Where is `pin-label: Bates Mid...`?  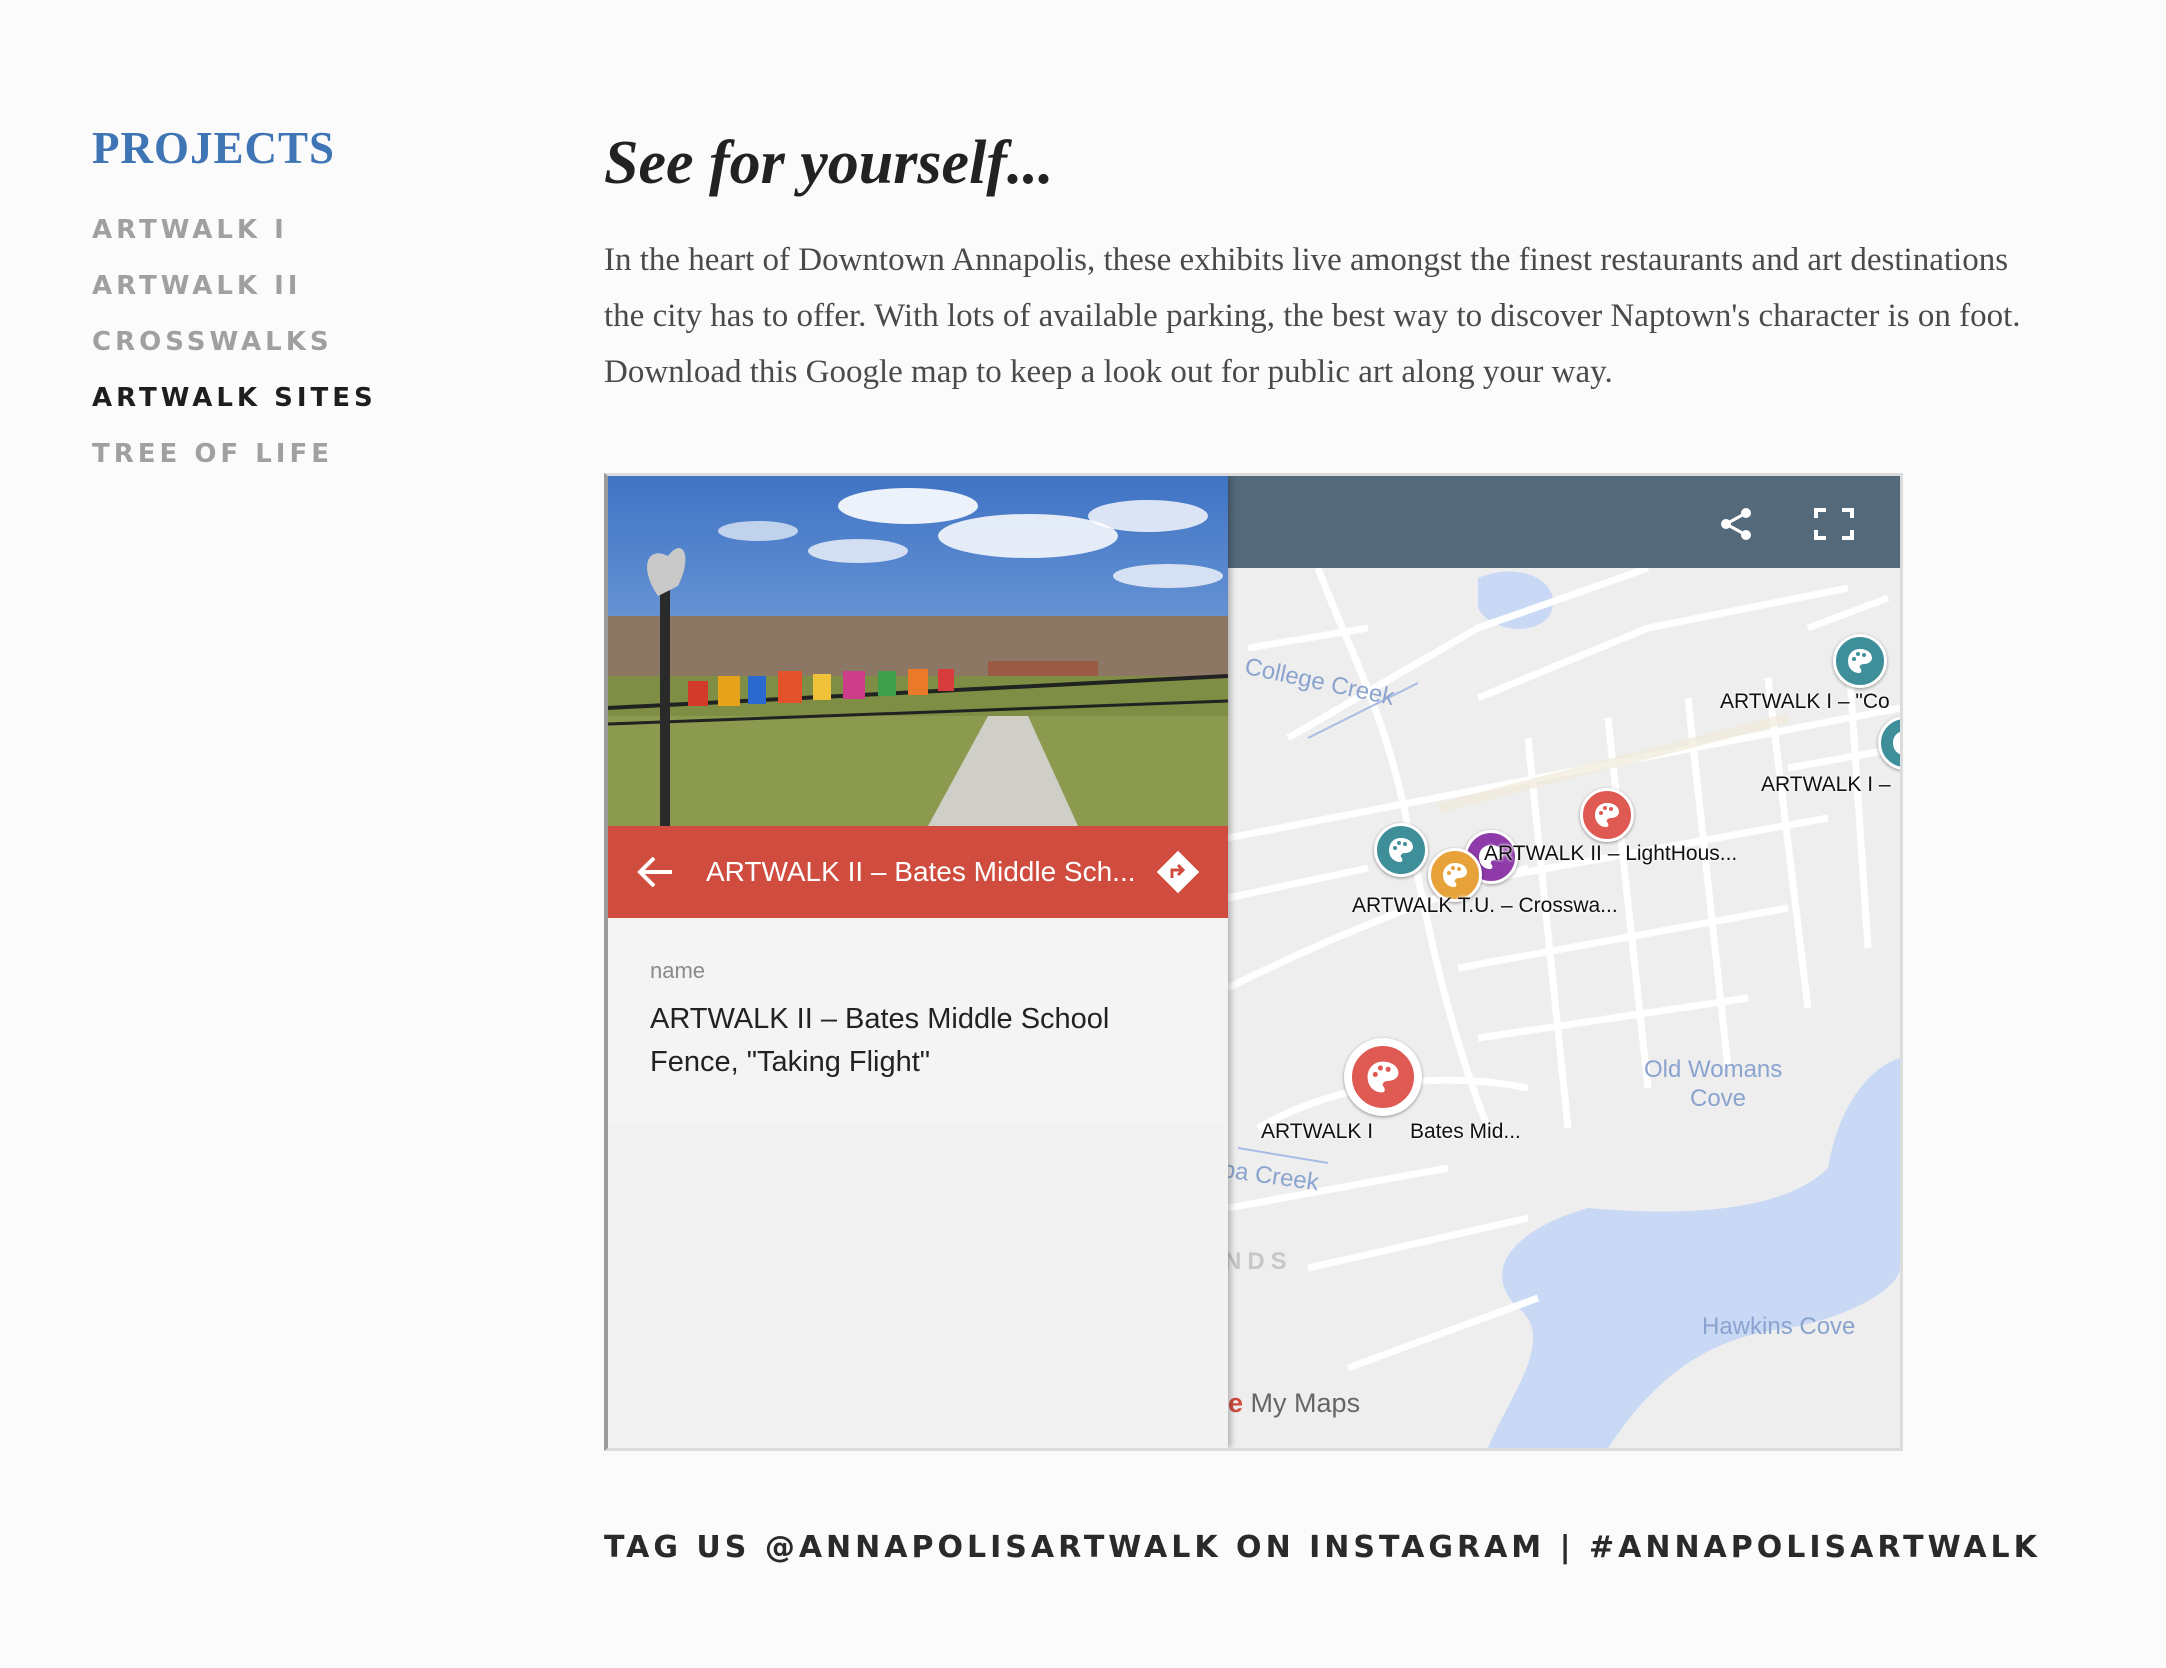 pin-label: Bates Mid... is located at coordinates (1465, 1131).